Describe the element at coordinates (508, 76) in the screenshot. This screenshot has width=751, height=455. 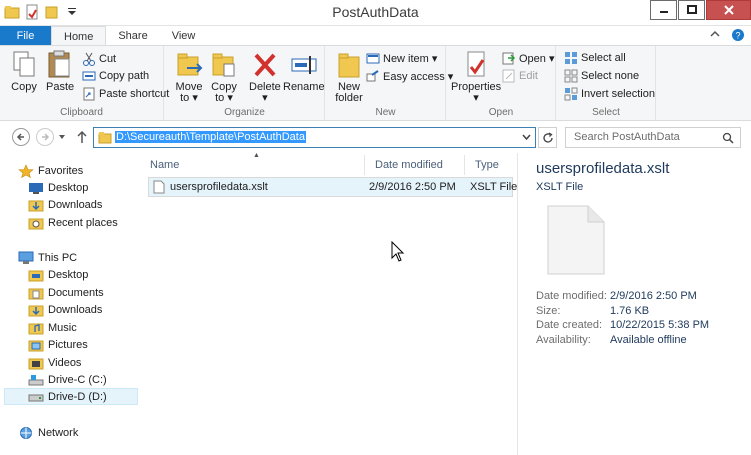
I see `edit-icon` at that location.